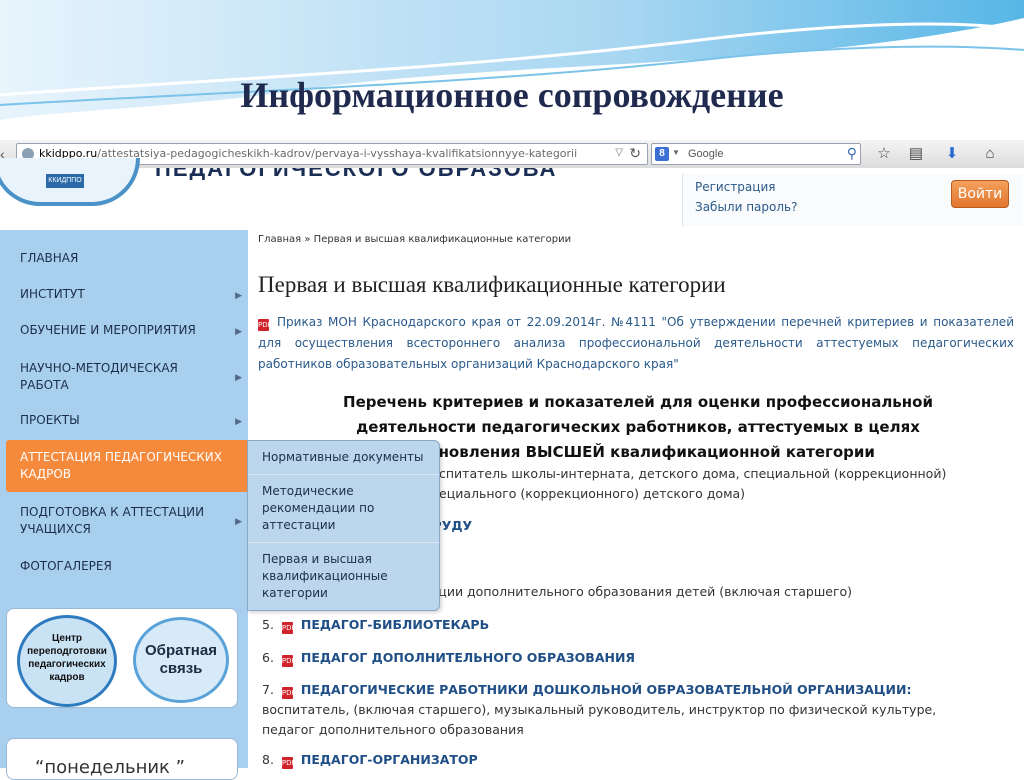  What do you see at coordinates (127, 567) in the screenshot?
I see `nav-item-gallery: ФОТОГАЛЕРЕЯ` at bounding box center [127, 567].